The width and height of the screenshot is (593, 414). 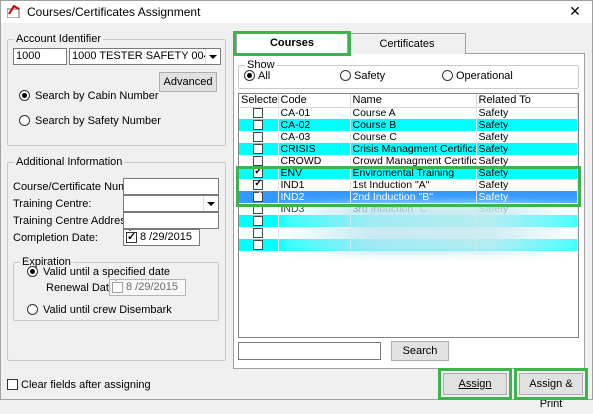 I want to click on row-name-cell: Enviromental Training, so click(x=413, y=173).